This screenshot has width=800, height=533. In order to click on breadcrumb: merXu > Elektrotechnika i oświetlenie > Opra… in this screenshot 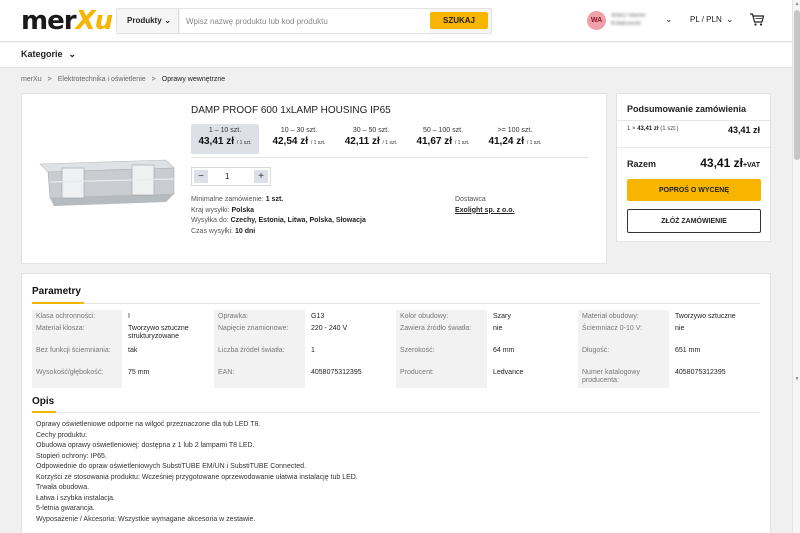, I will do `click(123, 79)`.